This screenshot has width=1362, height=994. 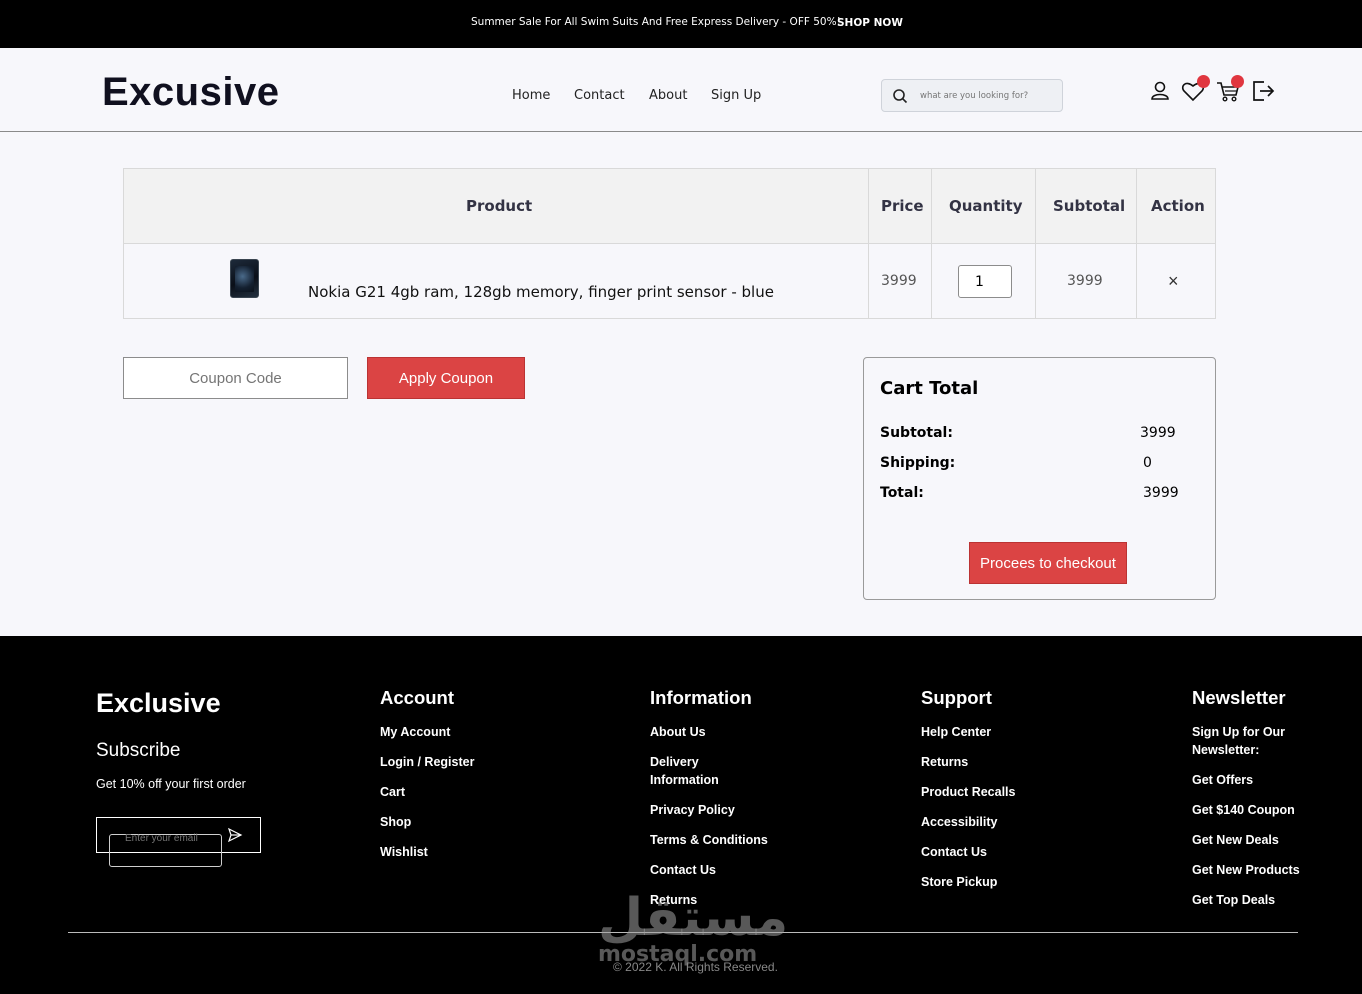 I want to click on header-price: Price, so click(x=902, y=206).